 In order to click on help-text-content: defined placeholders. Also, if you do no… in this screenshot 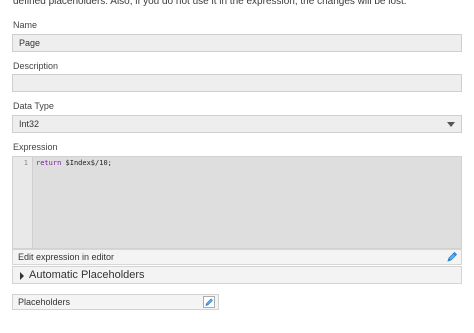, I will do `click(210, 3)`.